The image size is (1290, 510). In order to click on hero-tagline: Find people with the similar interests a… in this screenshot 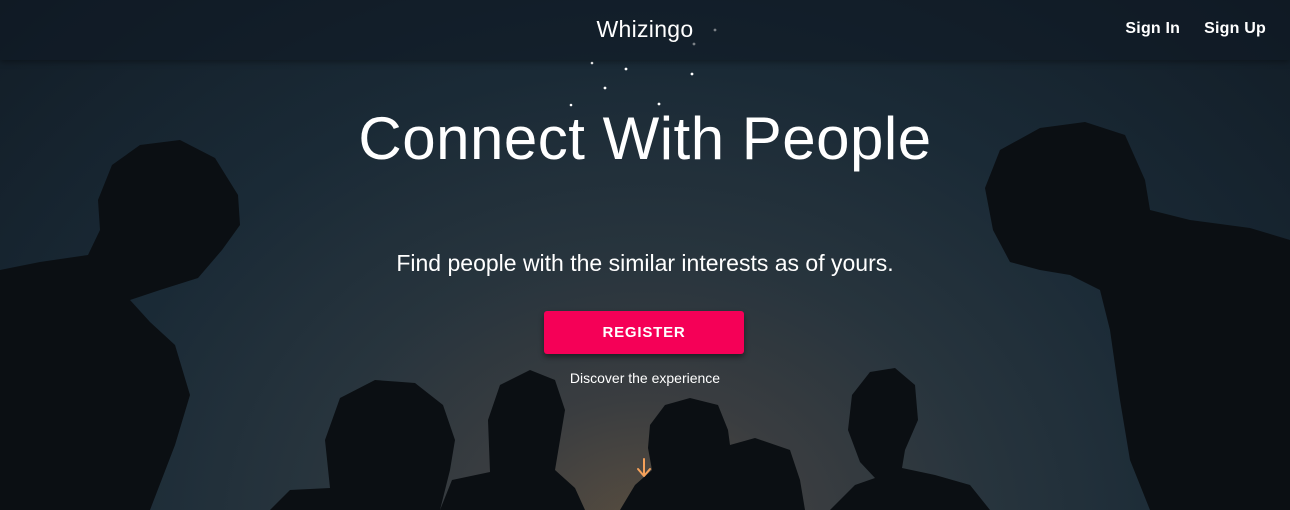, I will do `click(645, 263)`.